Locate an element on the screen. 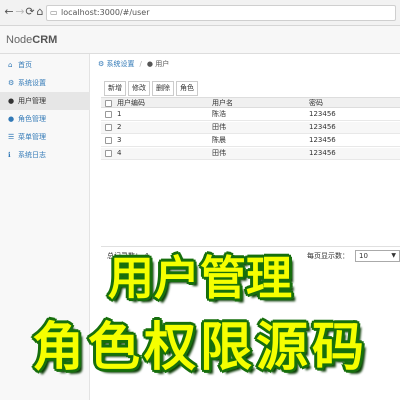 This screenshot has width=400, height=400. select-all-checkbox is located at coordinates (108, 103).